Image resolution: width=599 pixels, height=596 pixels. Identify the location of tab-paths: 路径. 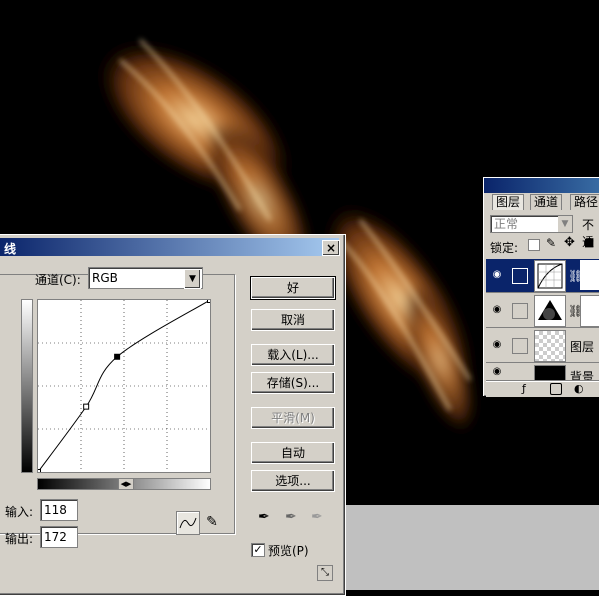
(584, 202).